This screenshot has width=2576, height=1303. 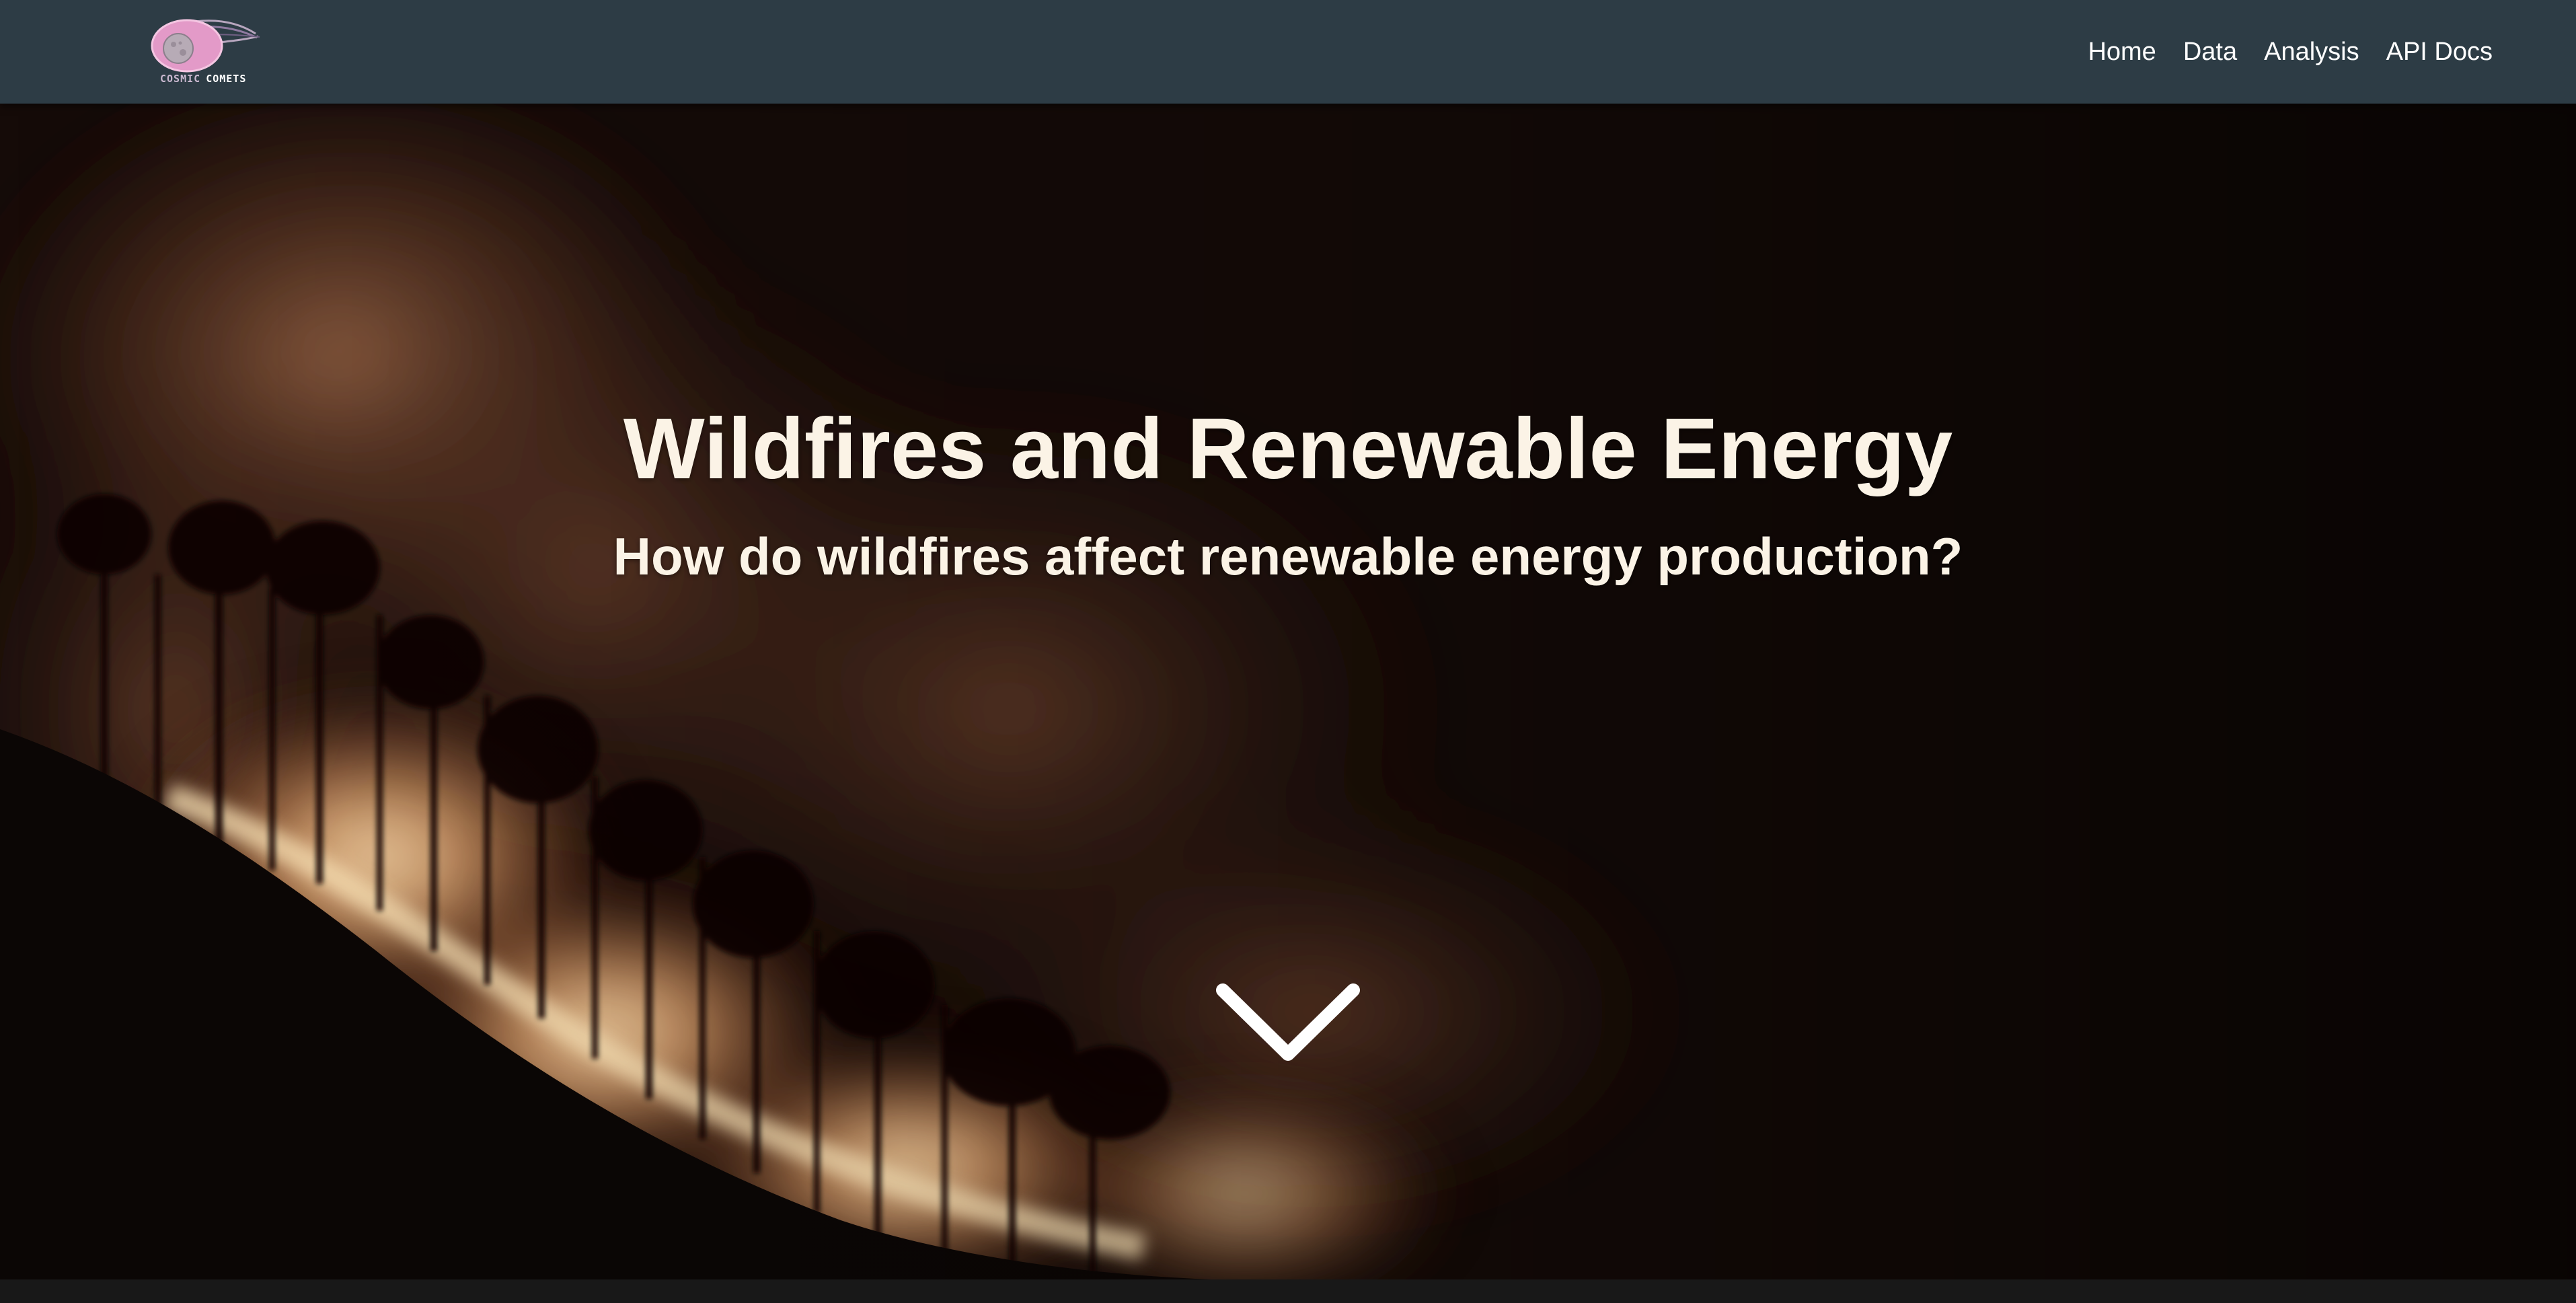 What do you see at coordinates (2311, 52) in the screenshot?
I see `nav-analysis-link: Analysis` at bounding box center [2311, 52].